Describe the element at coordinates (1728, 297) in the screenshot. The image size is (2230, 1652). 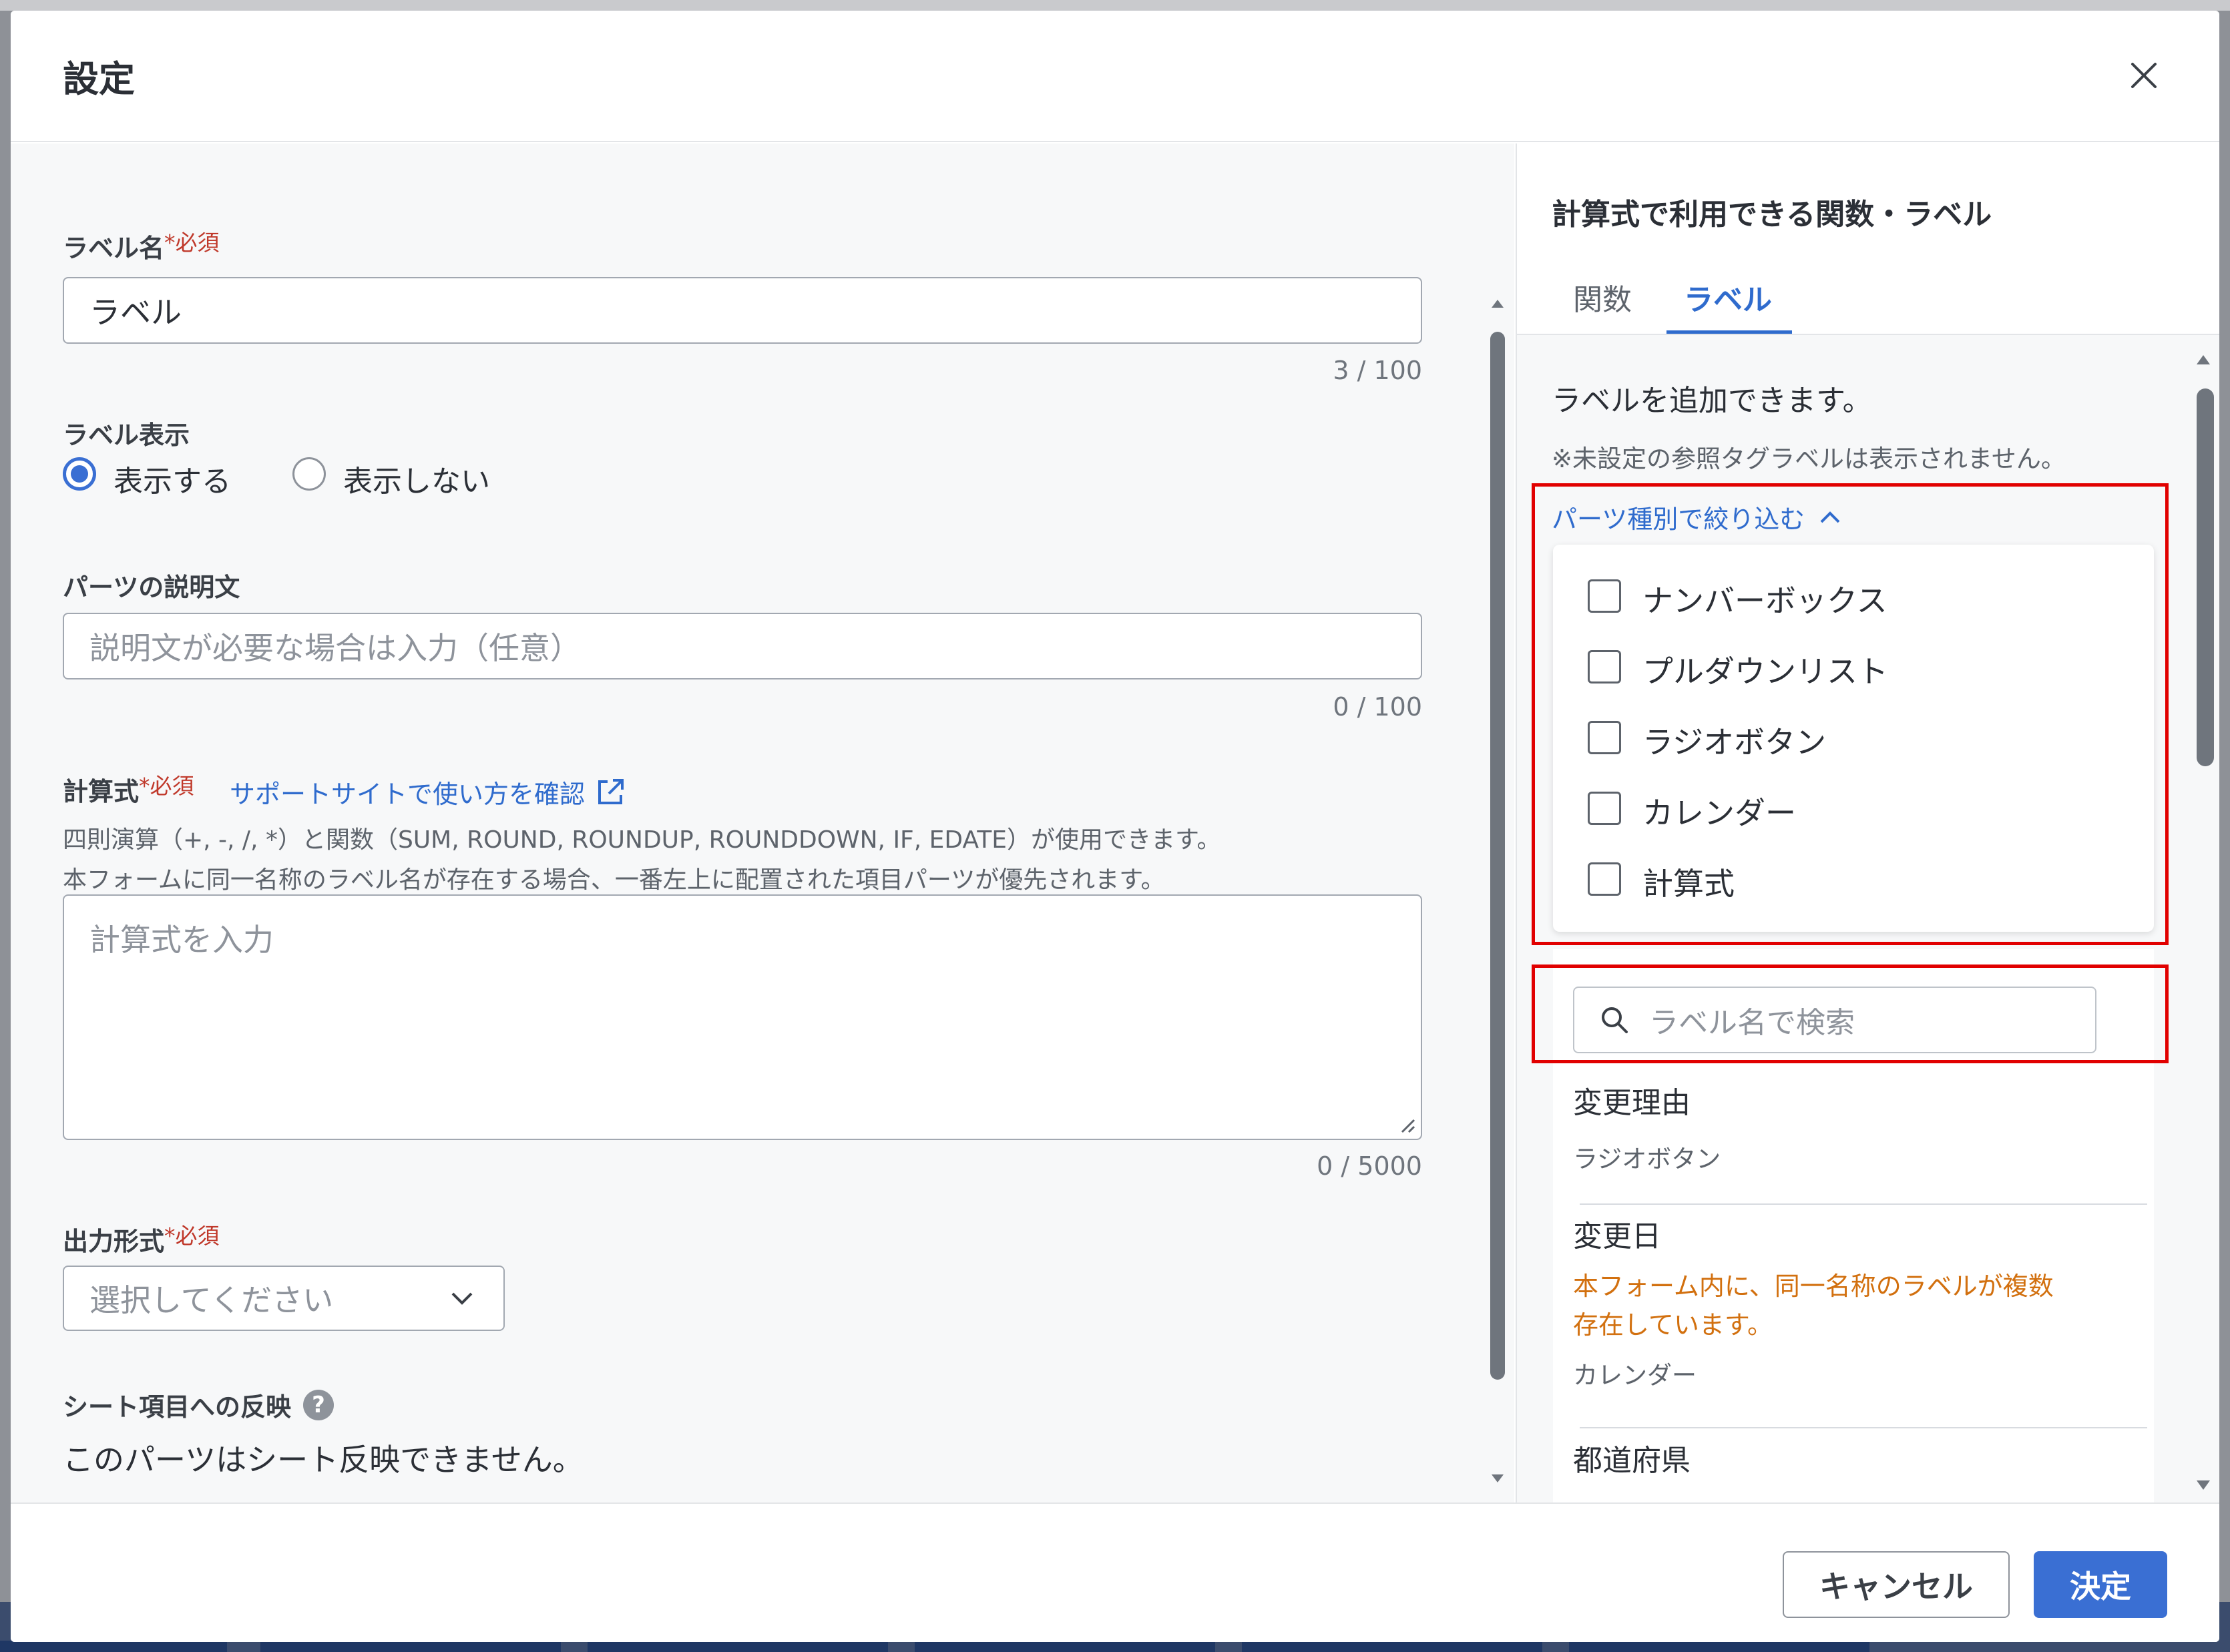
I see `tab-labels: ラベル` at that location.